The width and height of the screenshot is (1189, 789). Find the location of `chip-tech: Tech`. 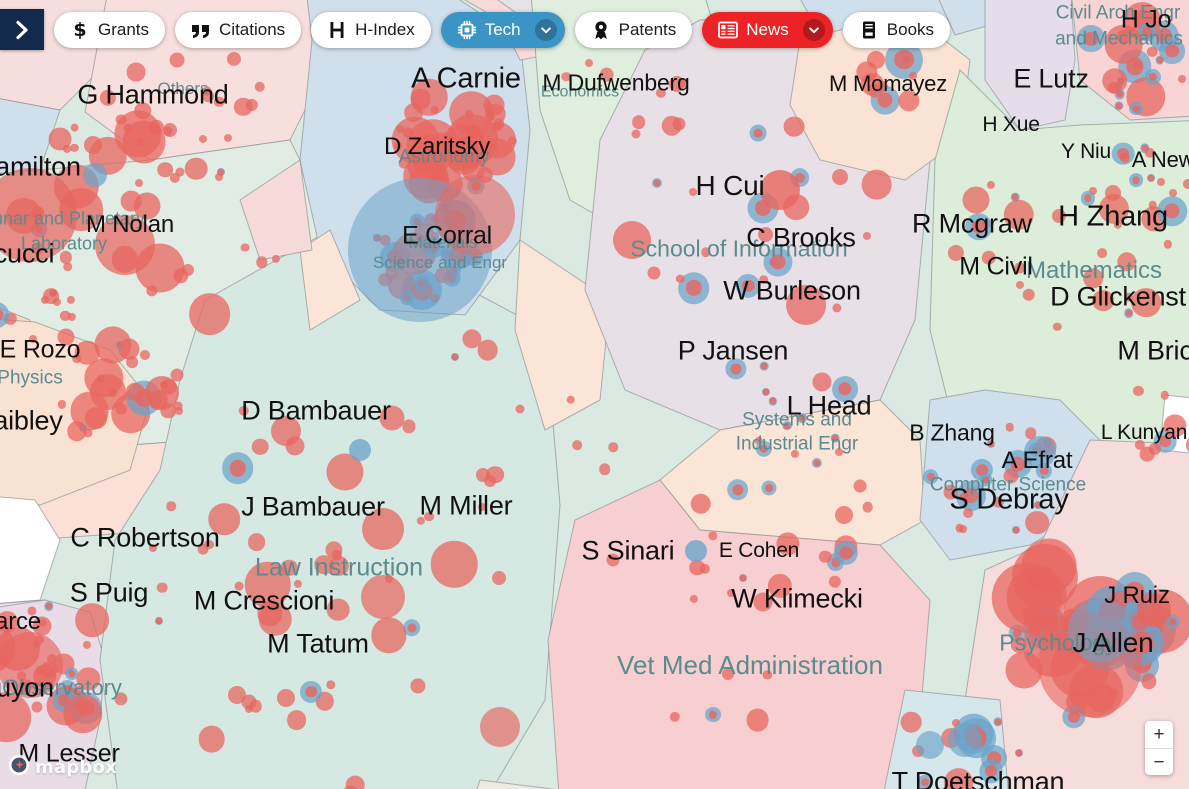

chip-tech: Tech is located at coordinates (502, 29).